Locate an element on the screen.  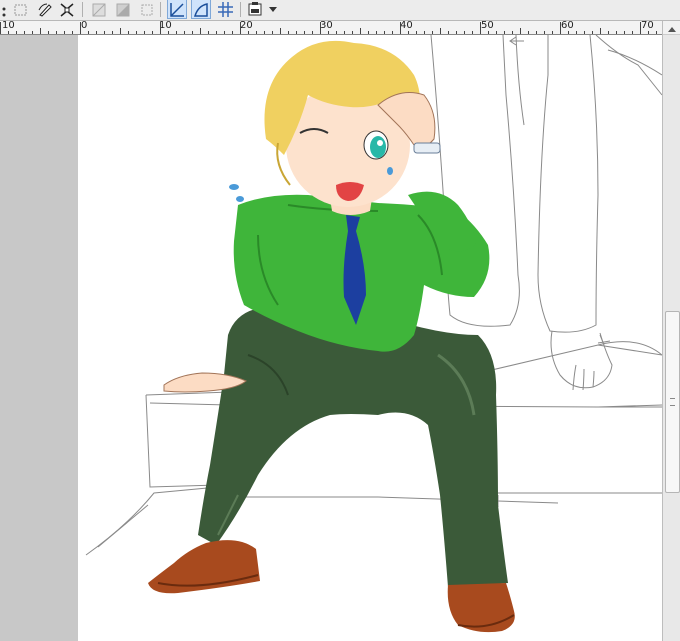
pinch-icon is located at coordinates (67, 9).